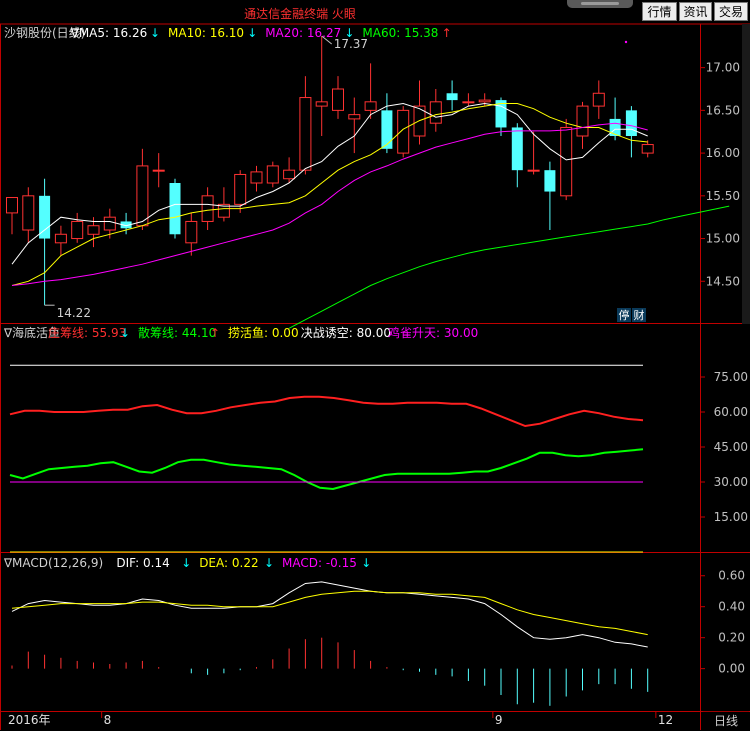 This screenshot has width=750, height=731. I want to click on price-y-tick-label: 16.00, so click(723, 153).